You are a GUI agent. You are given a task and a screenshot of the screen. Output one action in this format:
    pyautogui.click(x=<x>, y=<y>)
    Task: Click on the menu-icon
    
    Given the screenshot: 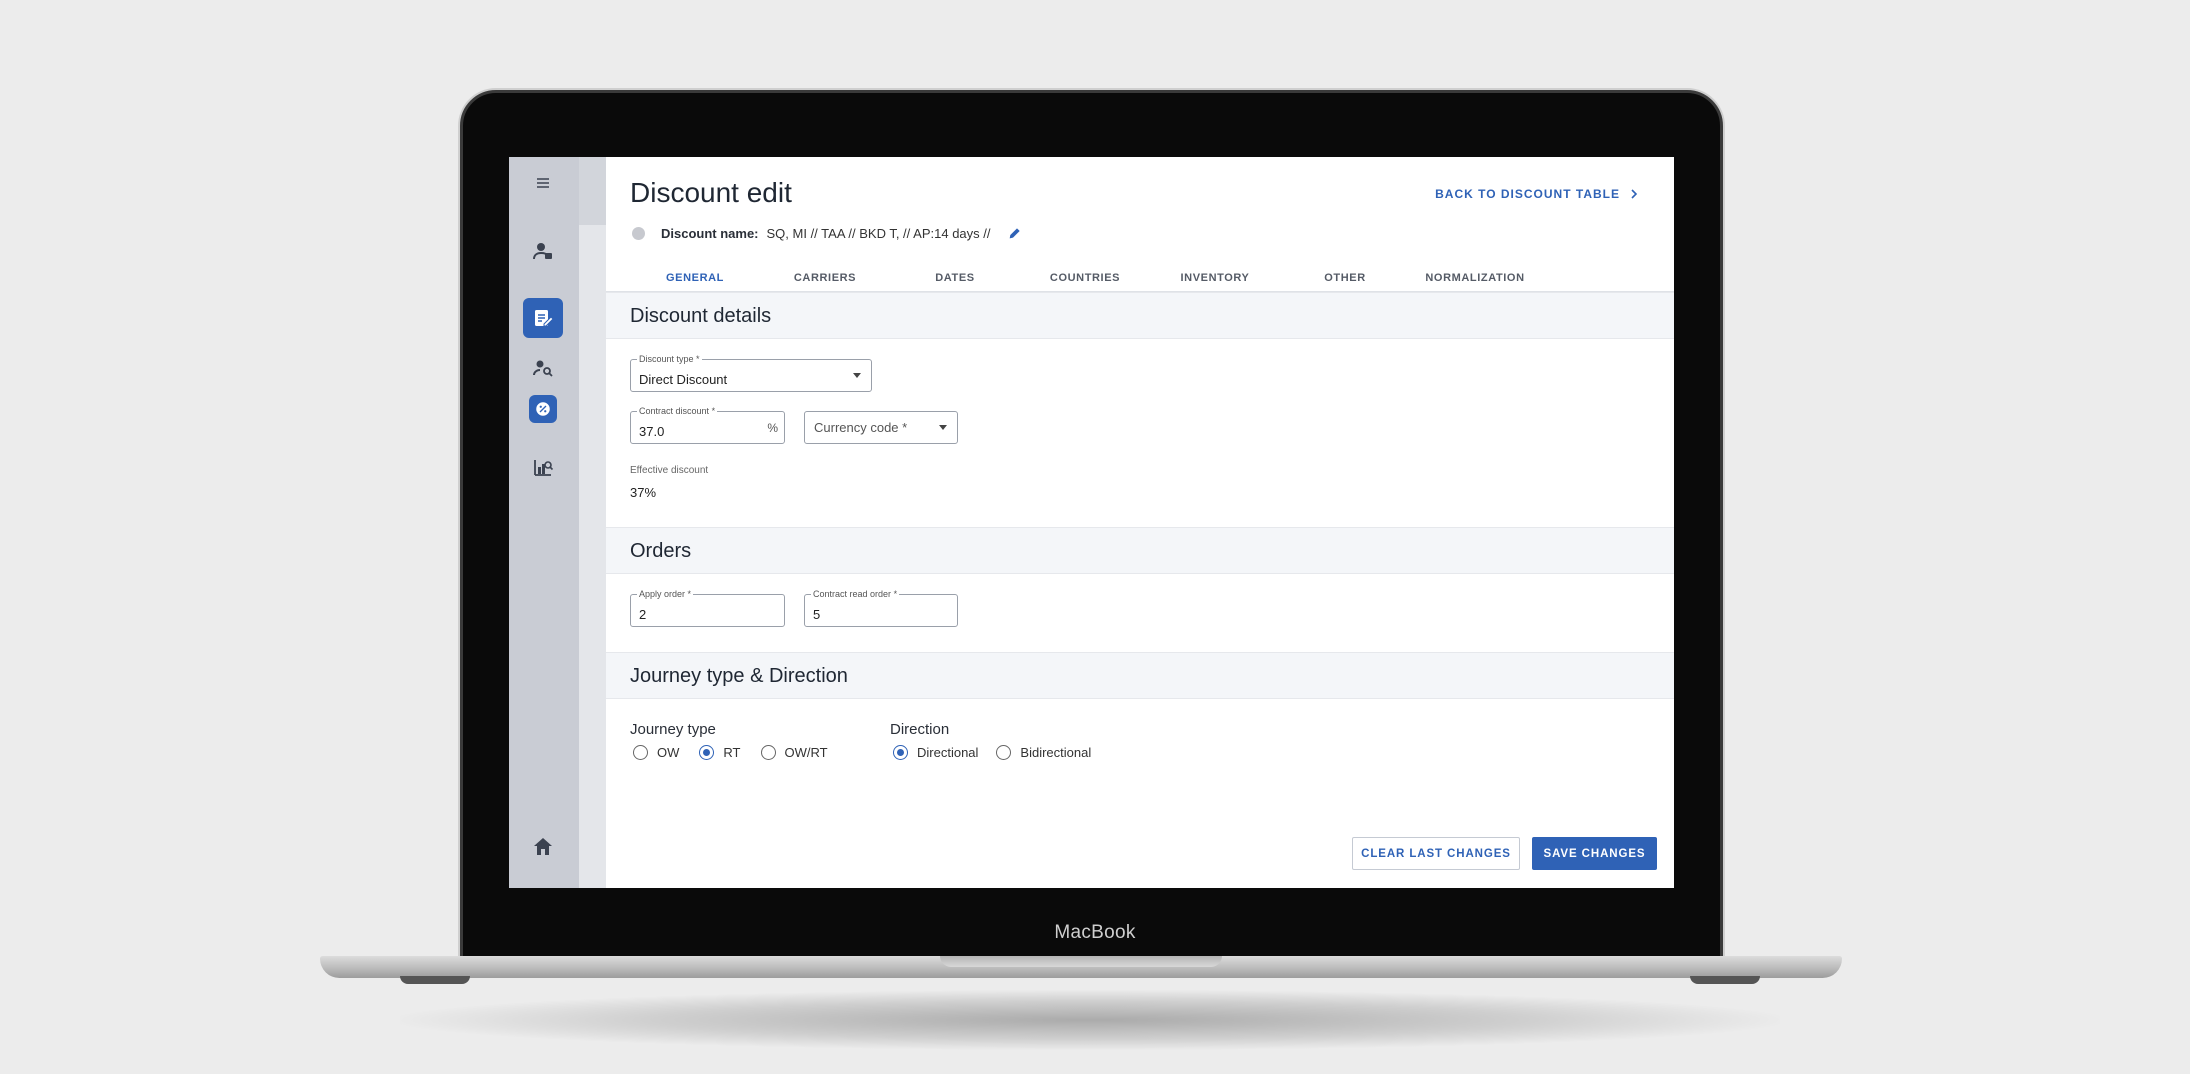 What is the action you would take?
    pyautogui.click(x=543, y=183)
    